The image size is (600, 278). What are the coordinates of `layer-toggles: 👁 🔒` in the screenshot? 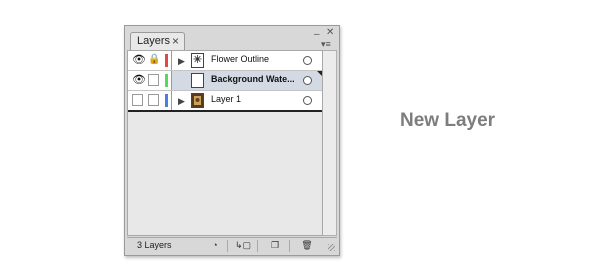 It's located at (150, 60).